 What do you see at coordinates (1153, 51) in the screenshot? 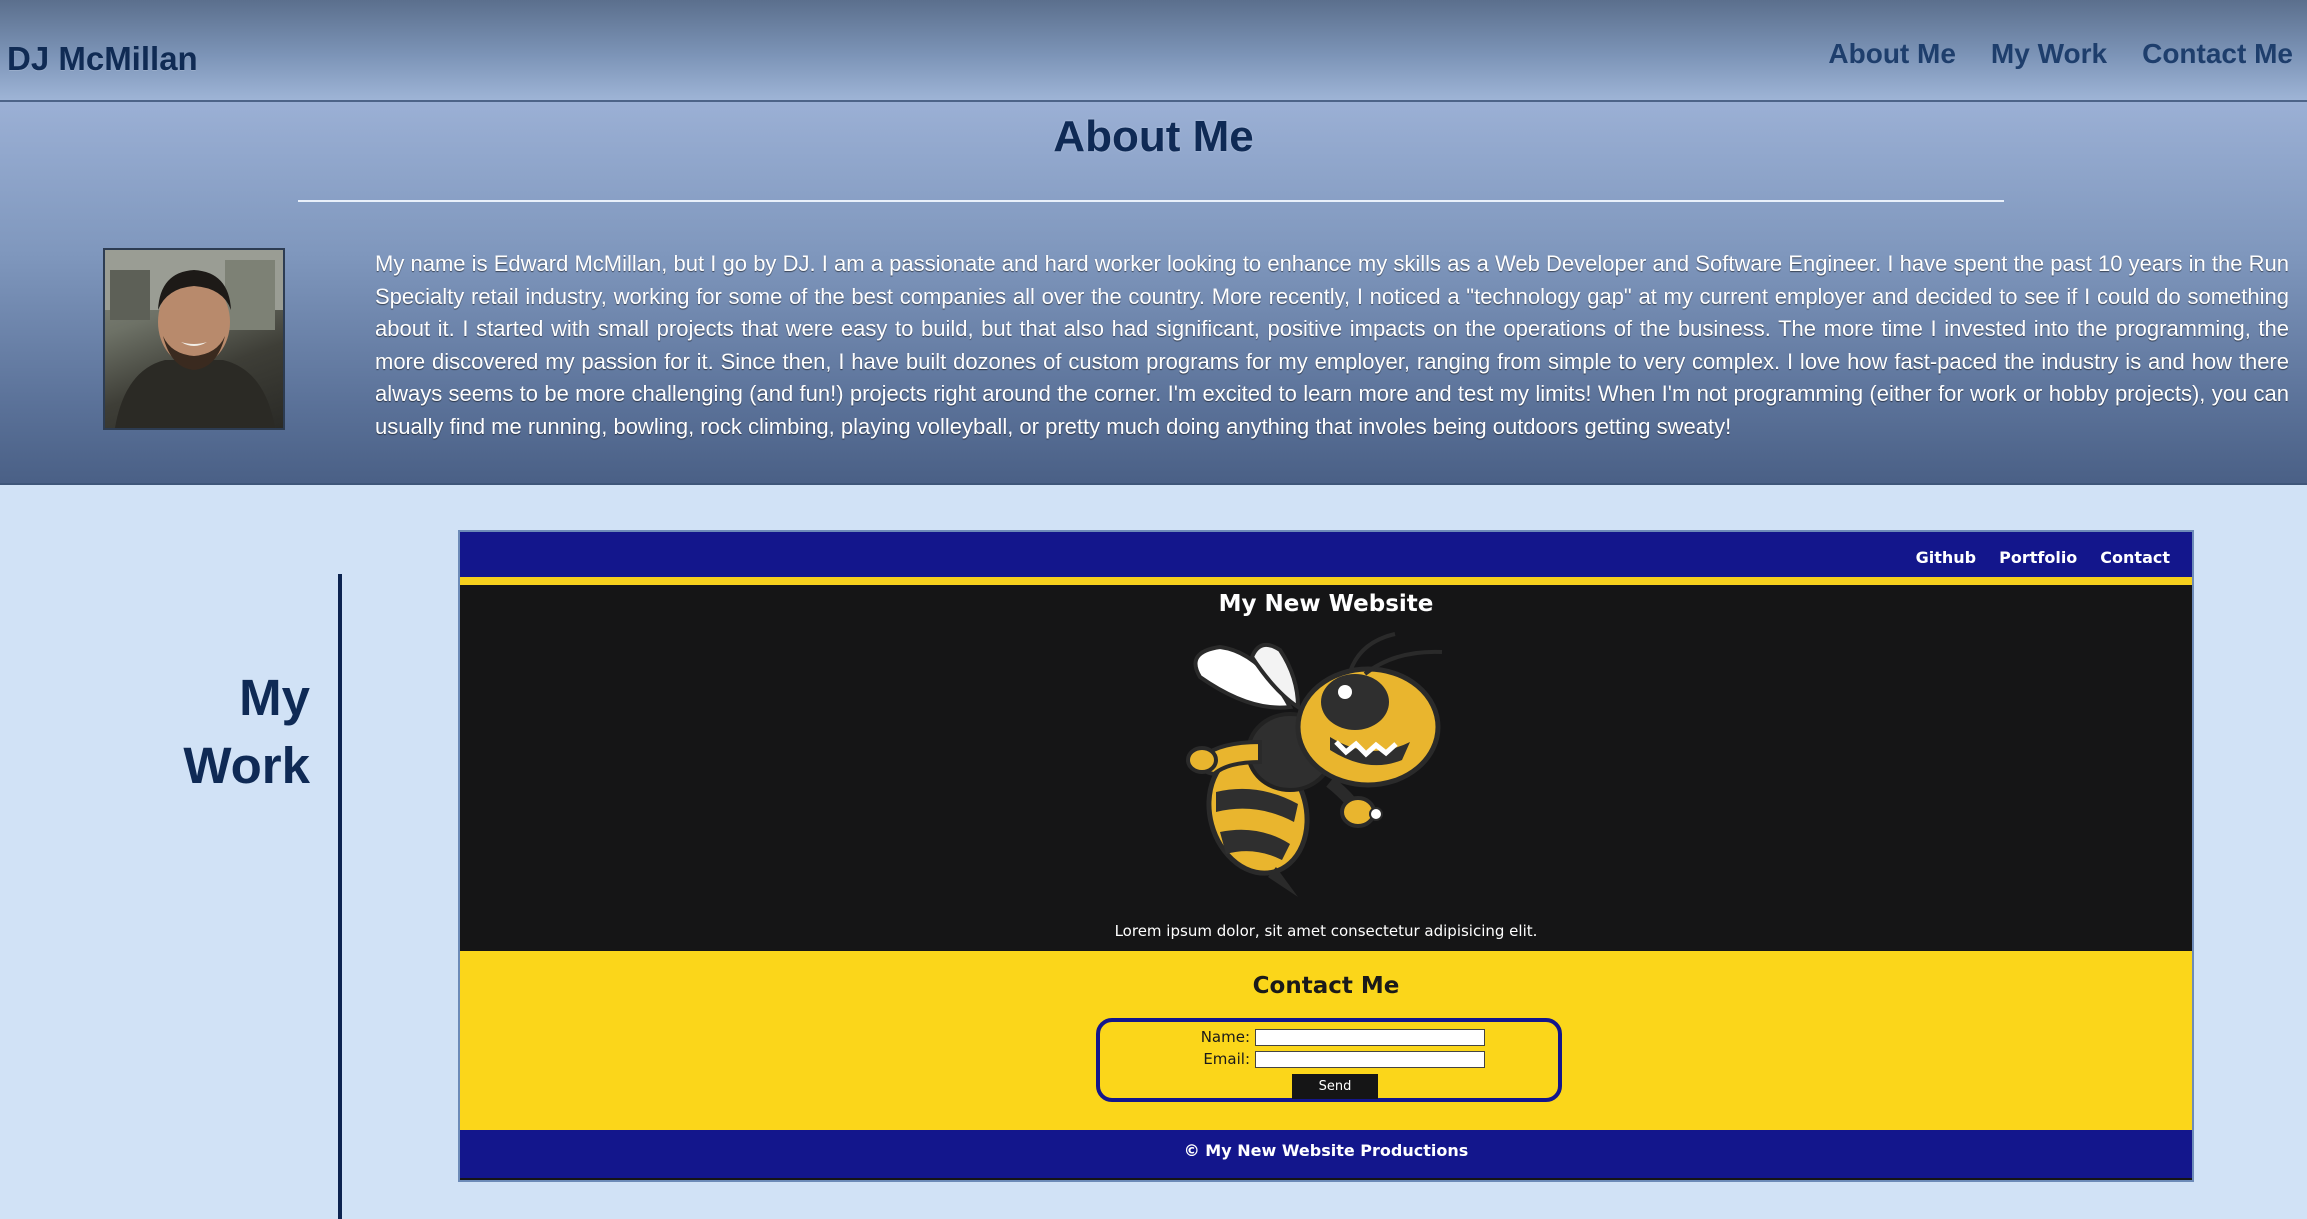
I see `site-header: DJ McMillan About Me My Work Contact Me` at bounding box center [1153, 51].